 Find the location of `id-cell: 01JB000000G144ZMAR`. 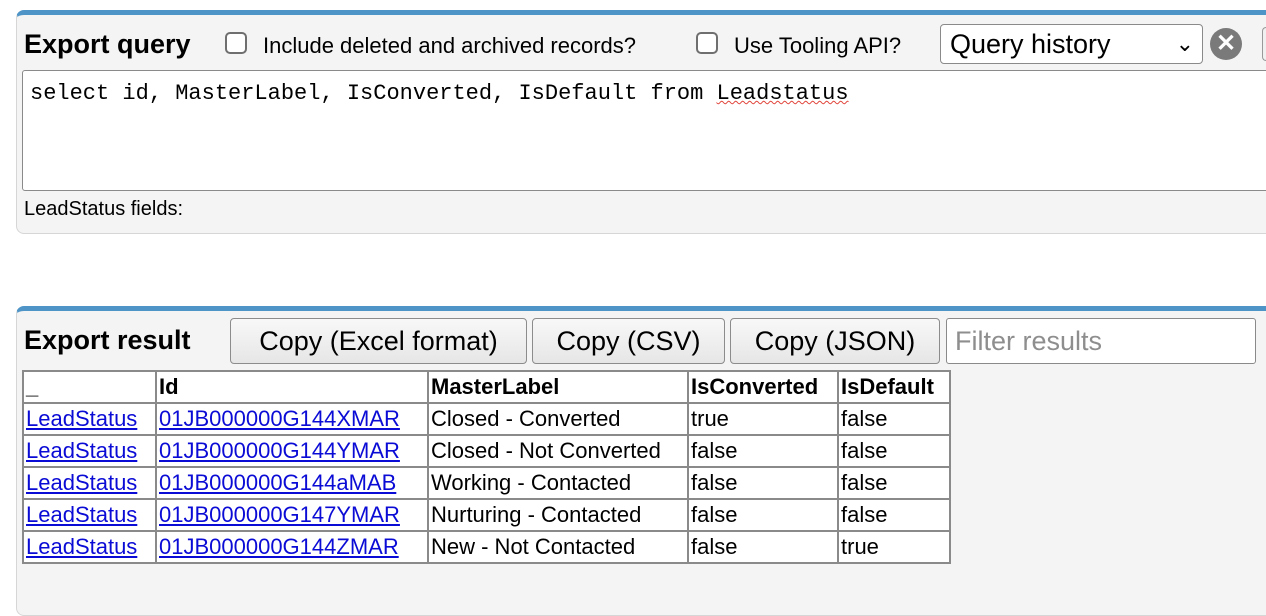

id-cell: 01JB000000G144ZMAR is located at coordinates (292, 547).